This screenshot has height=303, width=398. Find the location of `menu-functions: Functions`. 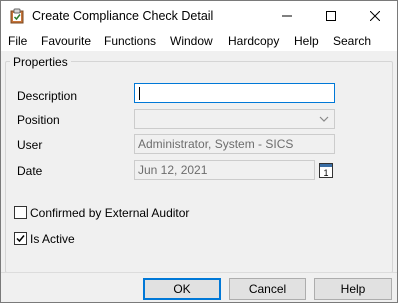

menu-functions: Functions is located at coordinates (130, 41).